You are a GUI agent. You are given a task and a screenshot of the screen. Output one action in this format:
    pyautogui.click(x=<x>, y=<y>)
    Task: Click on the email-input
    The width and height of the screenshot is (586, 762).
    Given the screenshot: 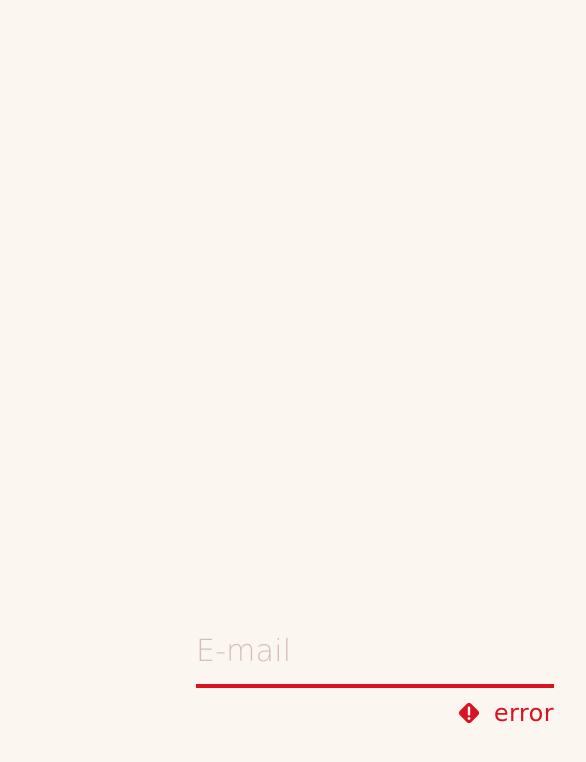 What is the action you would take?
    pyautogui.click(x=375, y=651)
    